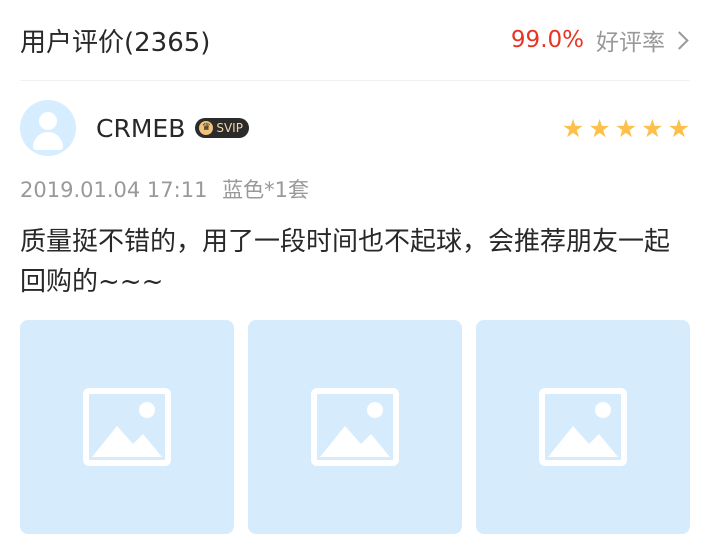  I want to click on review-comment: 质量挺不错的，用了一段时间也不起球，会推荐朋友一起回购的~~~, so click(345, 262).